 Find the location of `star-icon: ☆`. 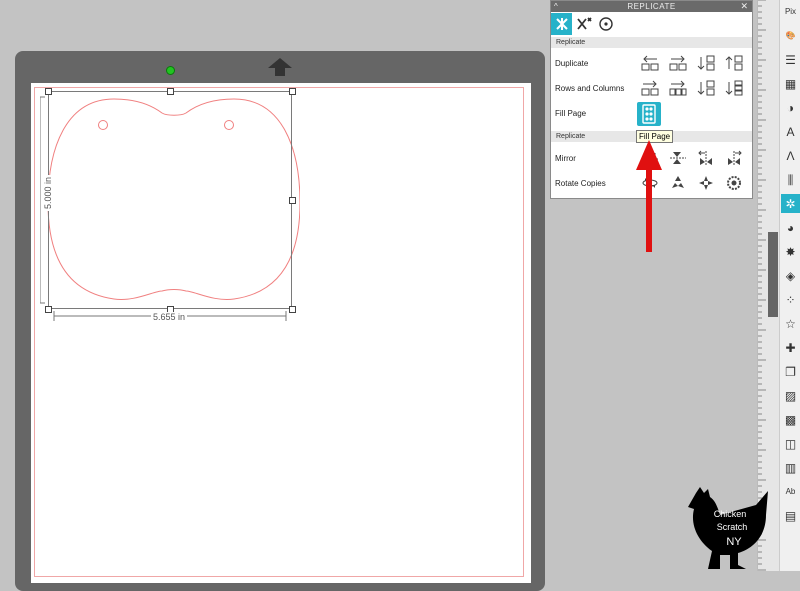

star-icon: ☆ is located at coordinates (790, 323).